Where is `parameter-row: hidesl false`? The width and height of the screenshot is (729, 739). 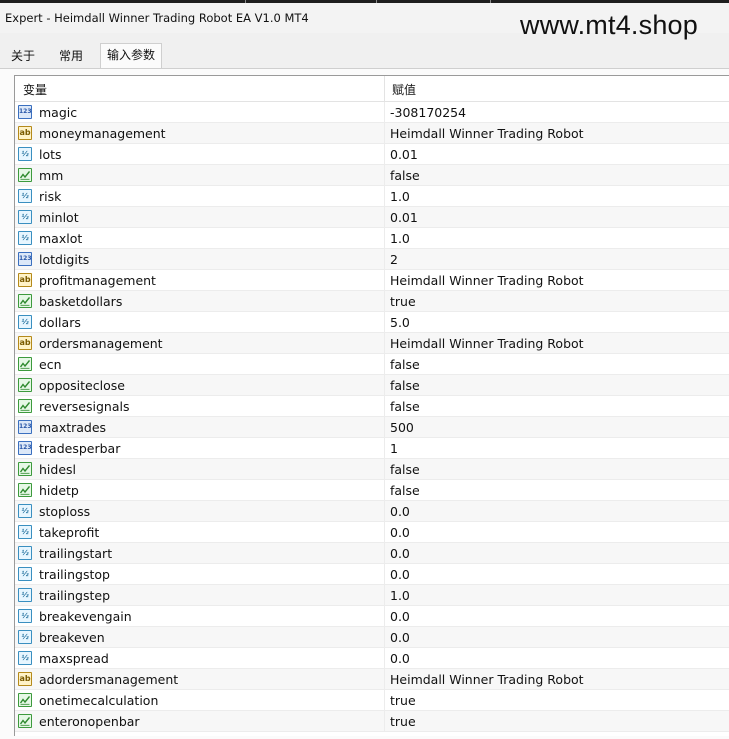
parameter-row: hidesl false is located at coordinates (372, 469).